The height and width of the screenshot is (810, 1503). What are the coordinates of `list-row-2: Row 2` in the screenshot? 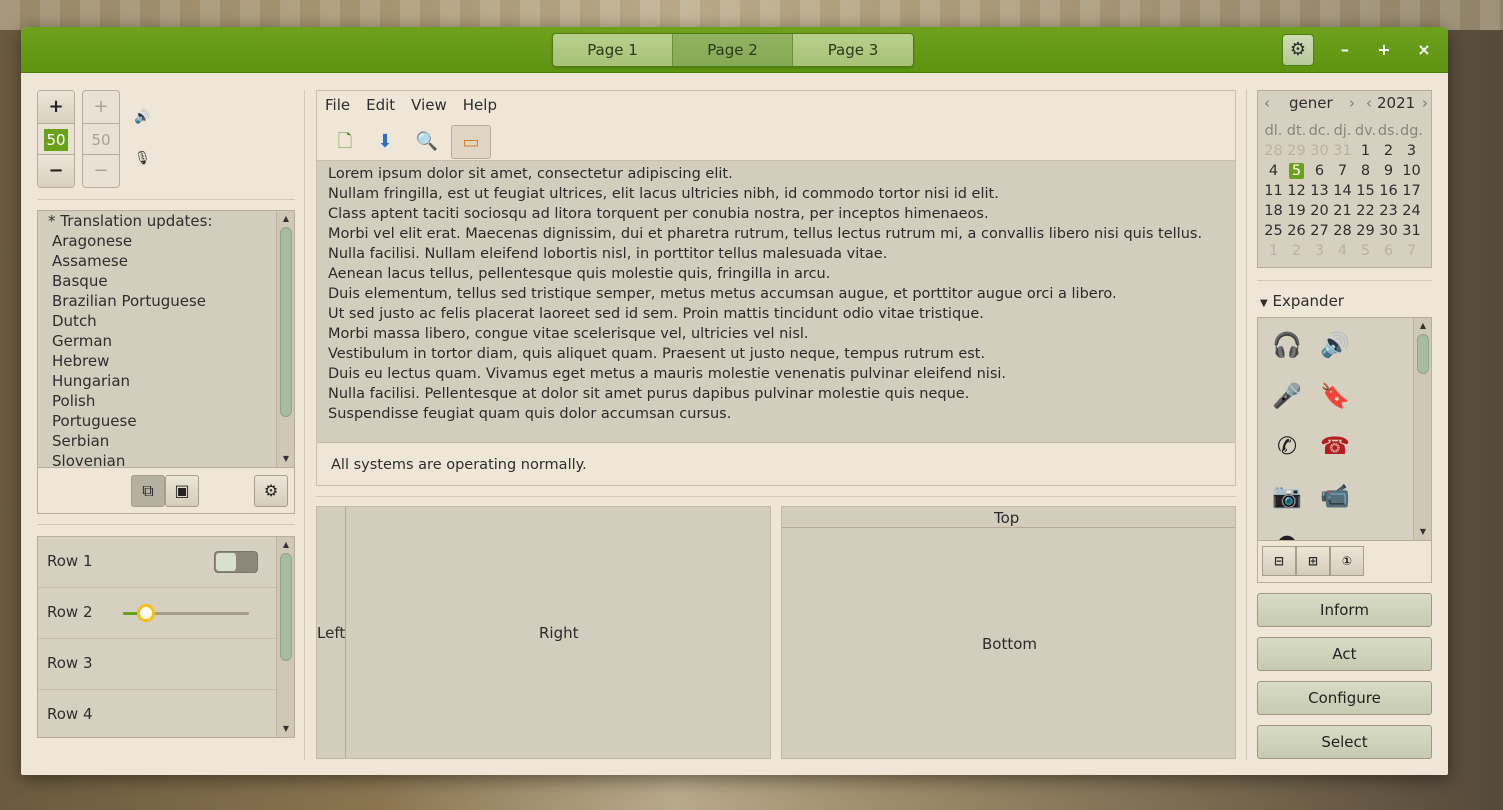 It's located at (157, 613).